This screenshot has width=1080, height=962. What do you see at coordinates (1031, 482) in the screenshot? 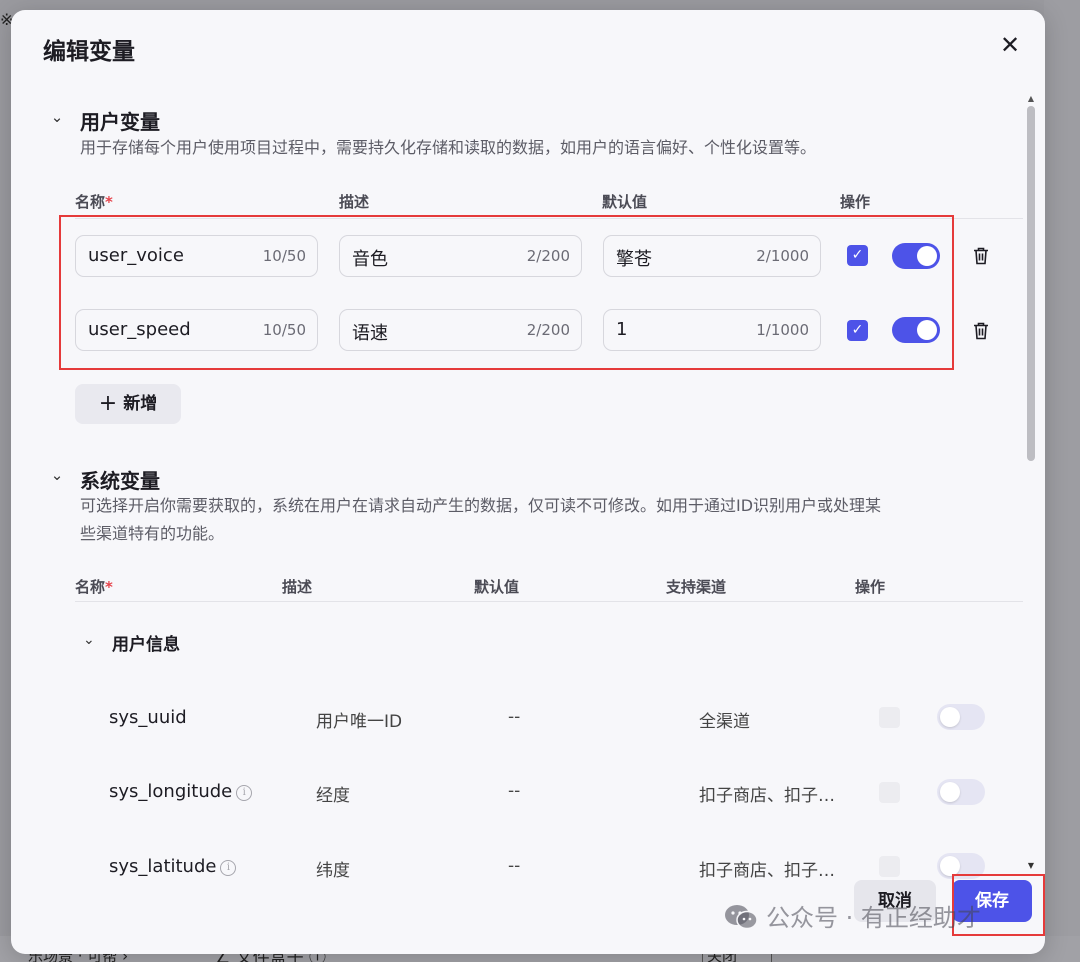
I see `vertical-scrollbar: ▲ ▼` at bounding box center [1031, 482].